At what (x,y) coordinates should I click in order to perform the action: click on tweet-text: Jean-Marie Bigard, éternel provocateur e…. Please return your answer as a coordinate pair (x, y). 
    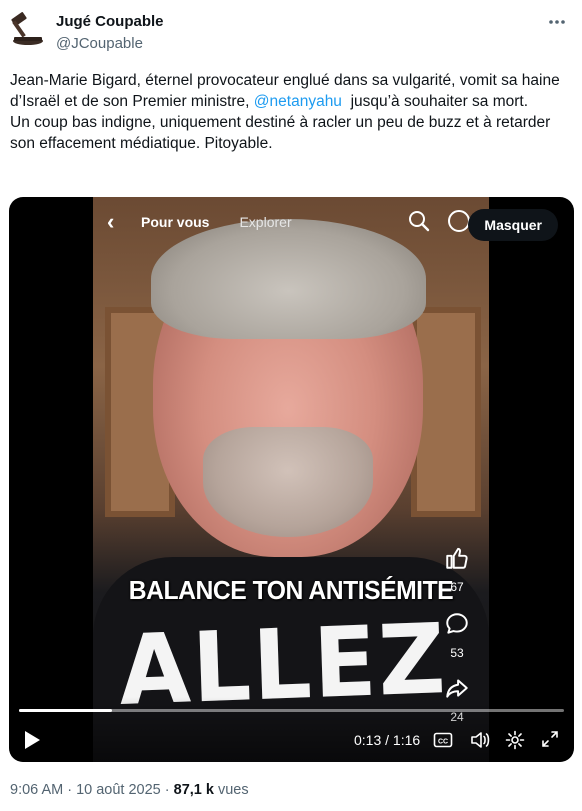
    Looking at the image, I should click on (291, 112).